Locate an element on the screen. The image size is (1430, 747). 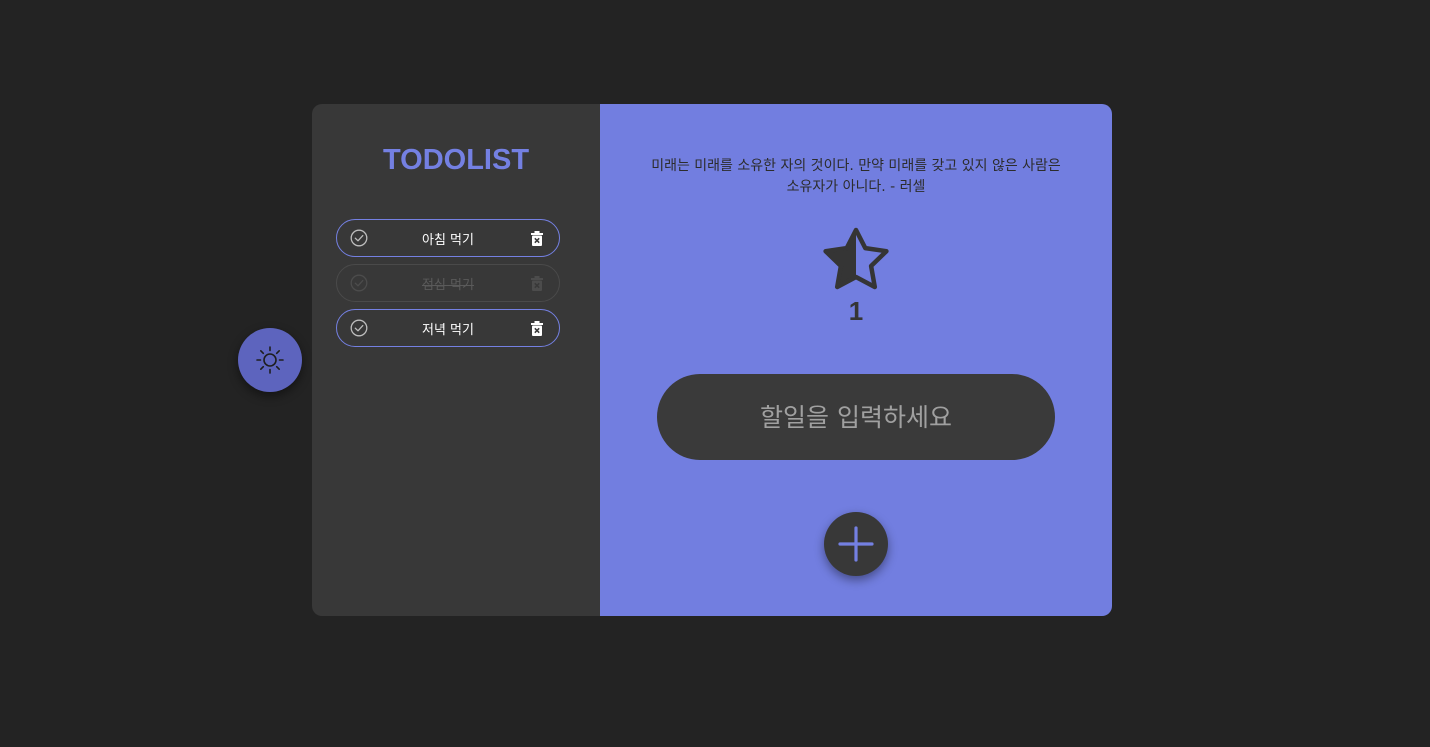
plus-icon is located at coordinates (856, 544).